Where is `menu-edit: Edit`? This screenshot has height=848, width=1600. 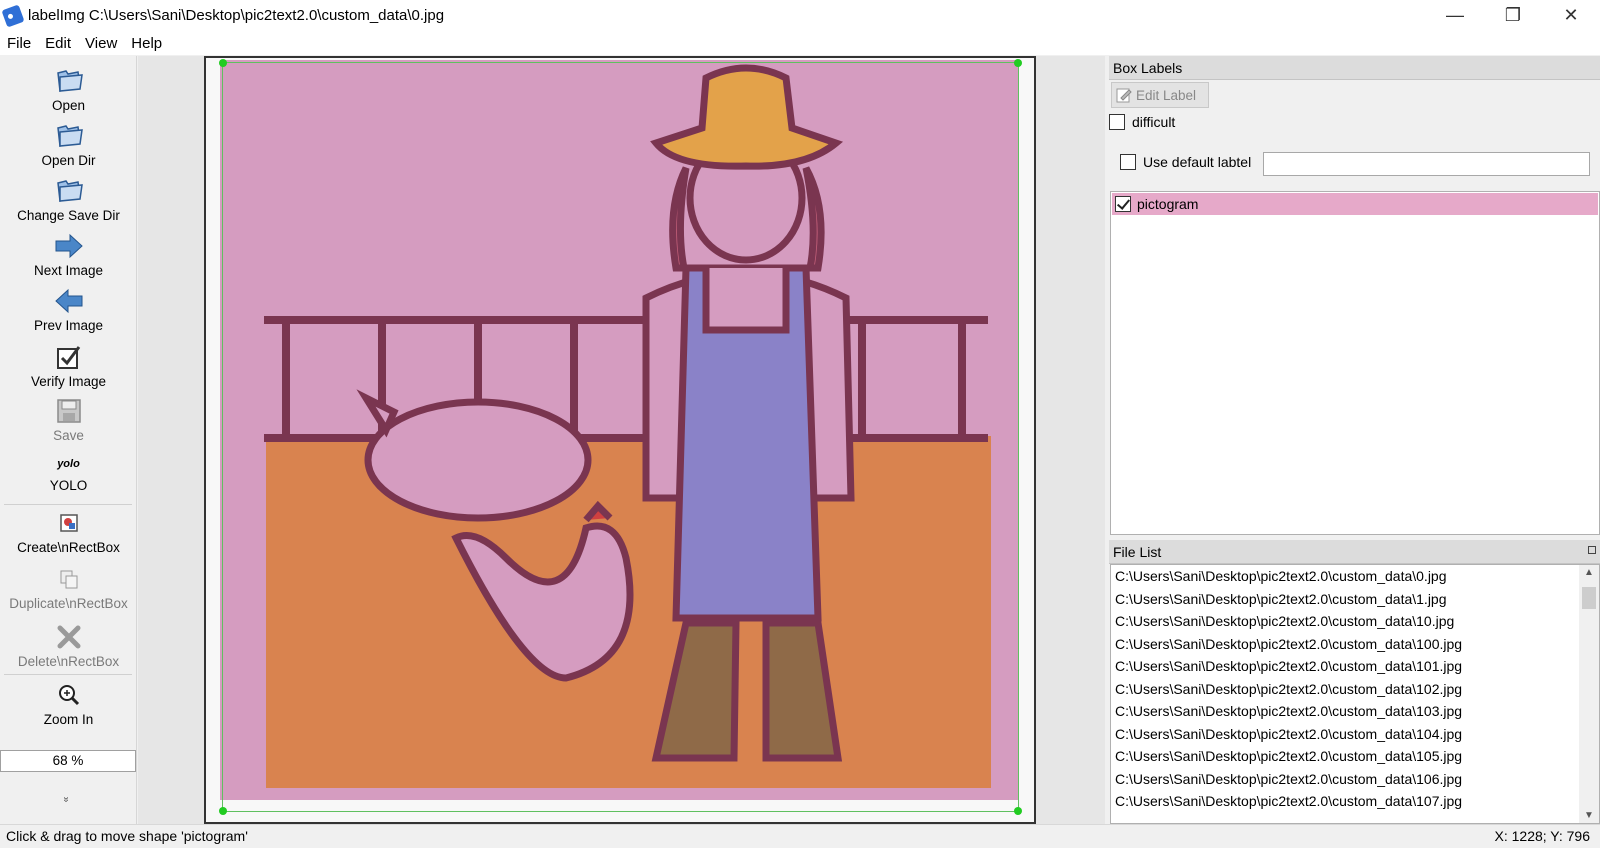 menu-edit: Edit is located at coordinates (58, 43).